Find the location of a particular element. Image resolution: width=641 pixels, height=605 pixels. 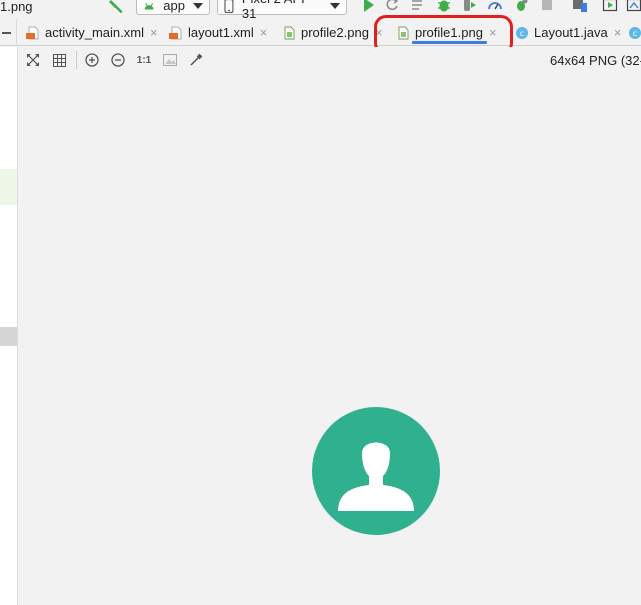

apply-changes-icon is located at coordinates (392, 6).